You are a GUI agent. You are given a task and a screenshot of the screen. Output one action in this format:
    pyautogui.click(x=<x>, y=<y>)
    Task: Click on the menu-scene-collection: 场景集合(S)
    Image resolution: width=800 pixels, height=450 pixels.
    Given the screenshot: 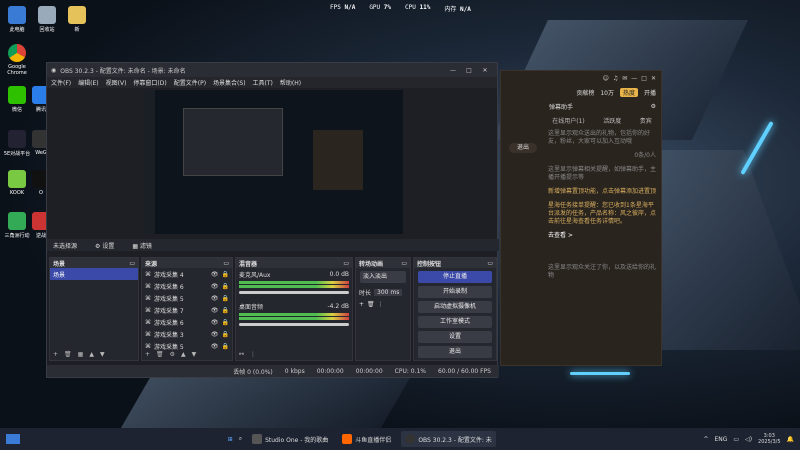 What is the action you would take?
    pyautogui.click(x=229, y=82)
    